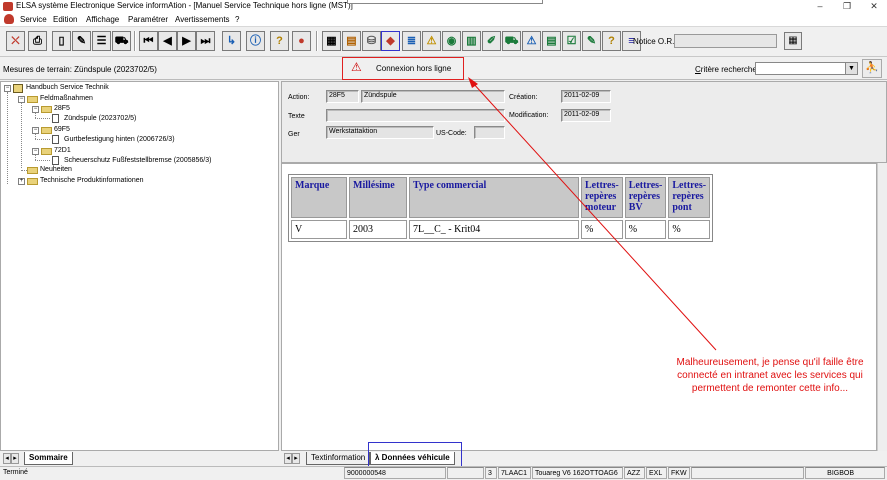  Describe the element at coordinates (415, 454) in the screenshot. I see `tab-highlight-box` at that location.